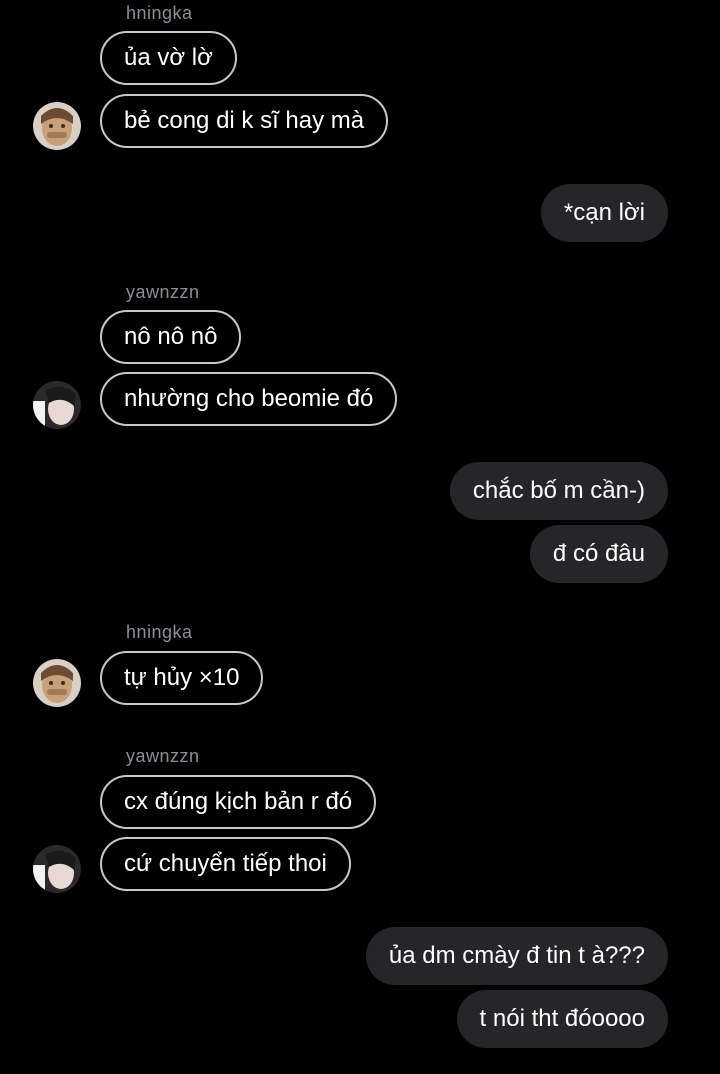 Image resolution: width=720 pixels, height=1074 pixels. Describe the element at coordinates (225, 864) in the screenshot. I see `message-bubble-incoming: cứ chuyển tiếp thoi` at that location.